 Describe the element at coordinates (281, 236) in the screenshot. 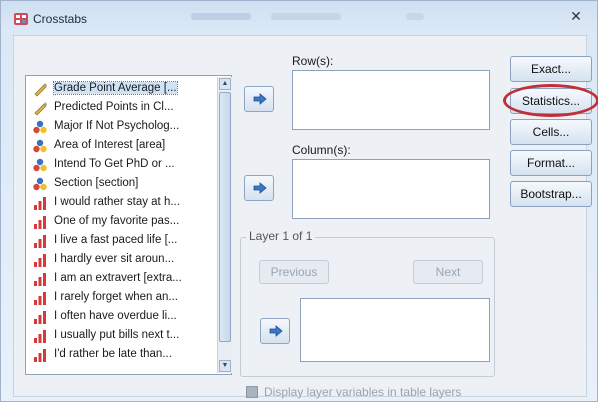

I see `layer-title: Layer 1 of 1` at that location.